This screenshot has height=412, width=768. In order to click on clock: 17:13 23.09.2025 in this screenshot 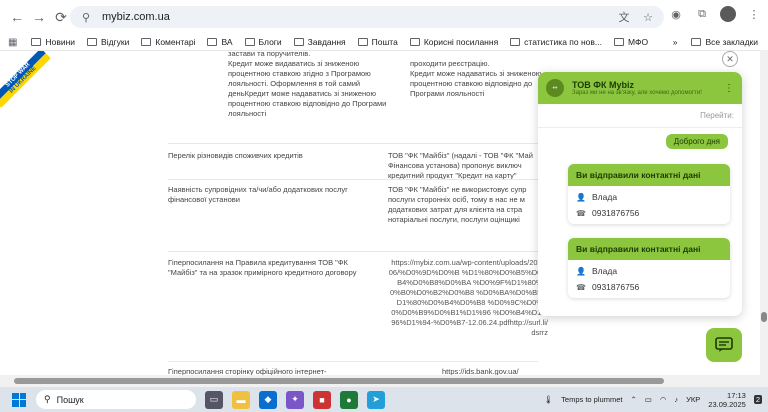, I will do `click(727, 400)`.